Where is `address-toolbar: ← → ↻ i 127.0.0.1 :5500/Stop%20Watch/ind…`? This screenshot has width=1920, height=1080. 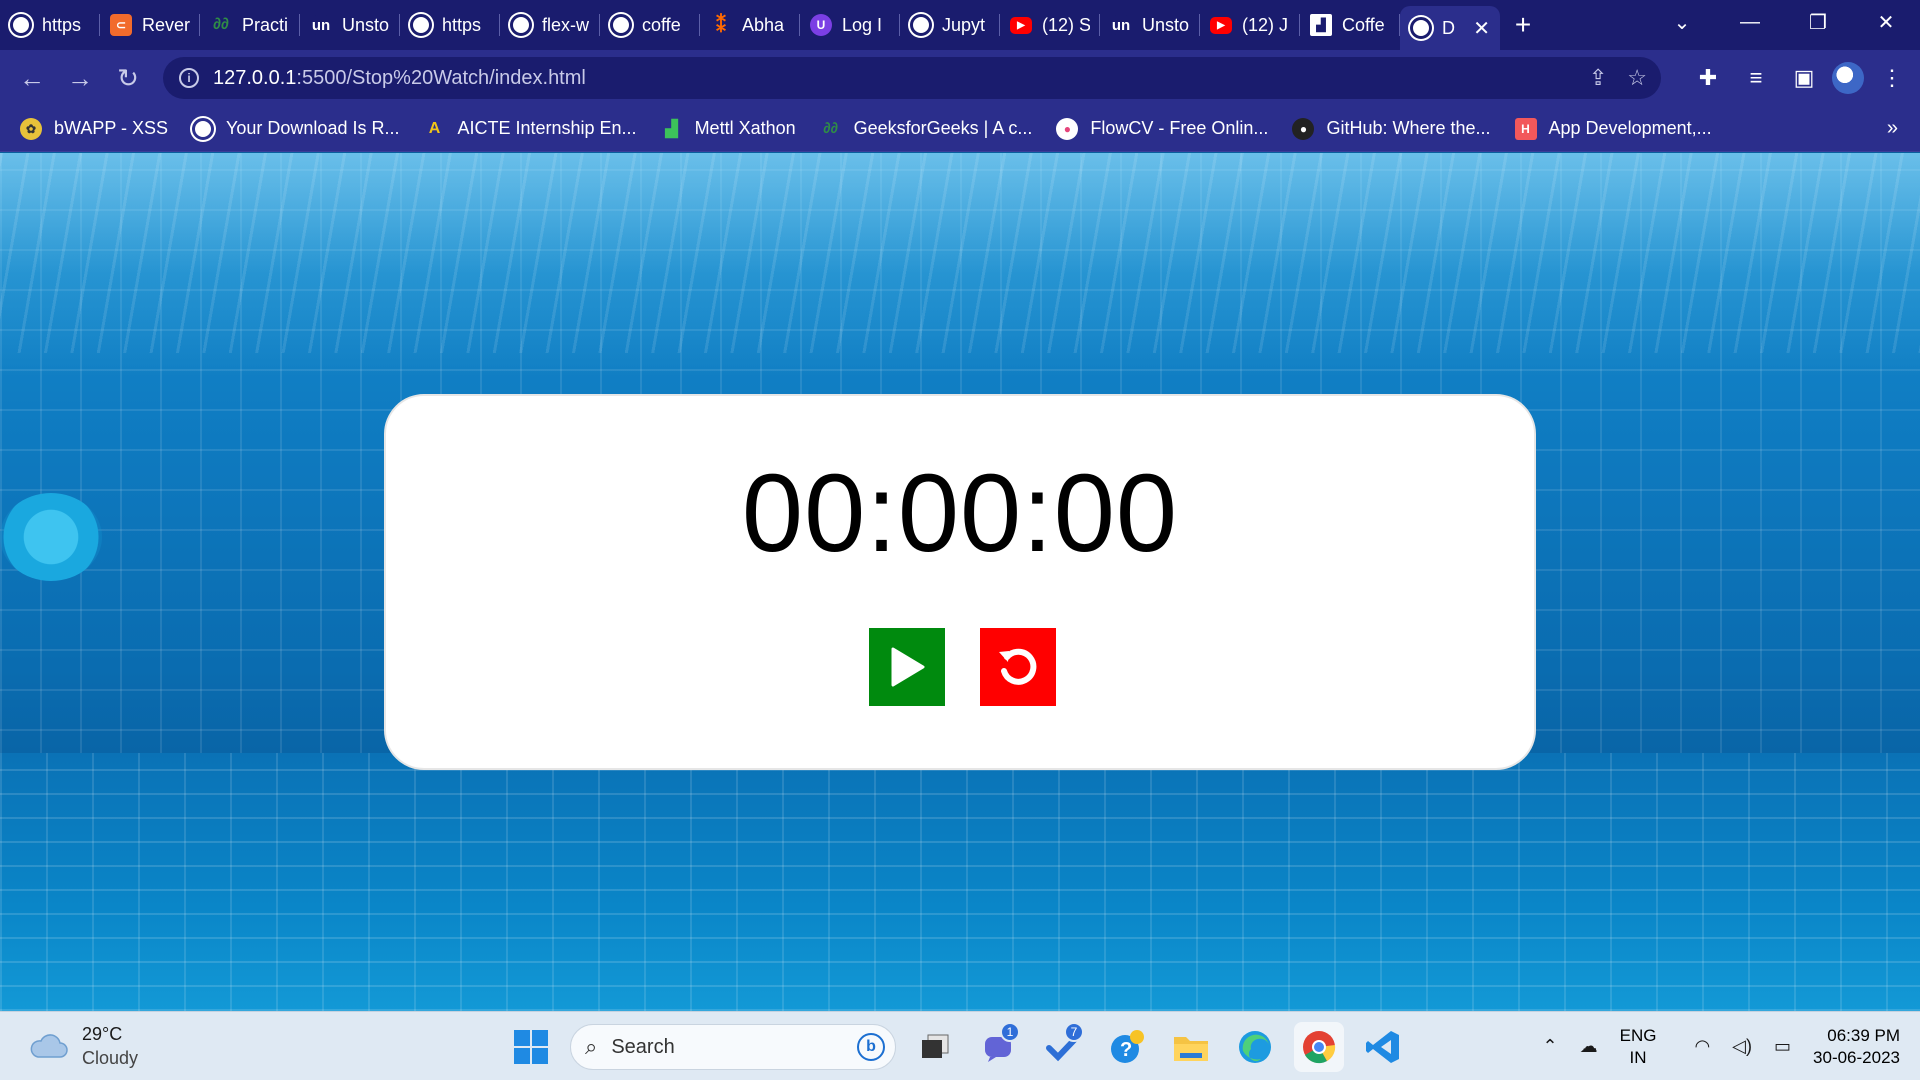
address-toolbar: ← → ↻ i 127.0.0.1 :5500/Stop%20Watch/ind… is located at coordinates (960, 78).